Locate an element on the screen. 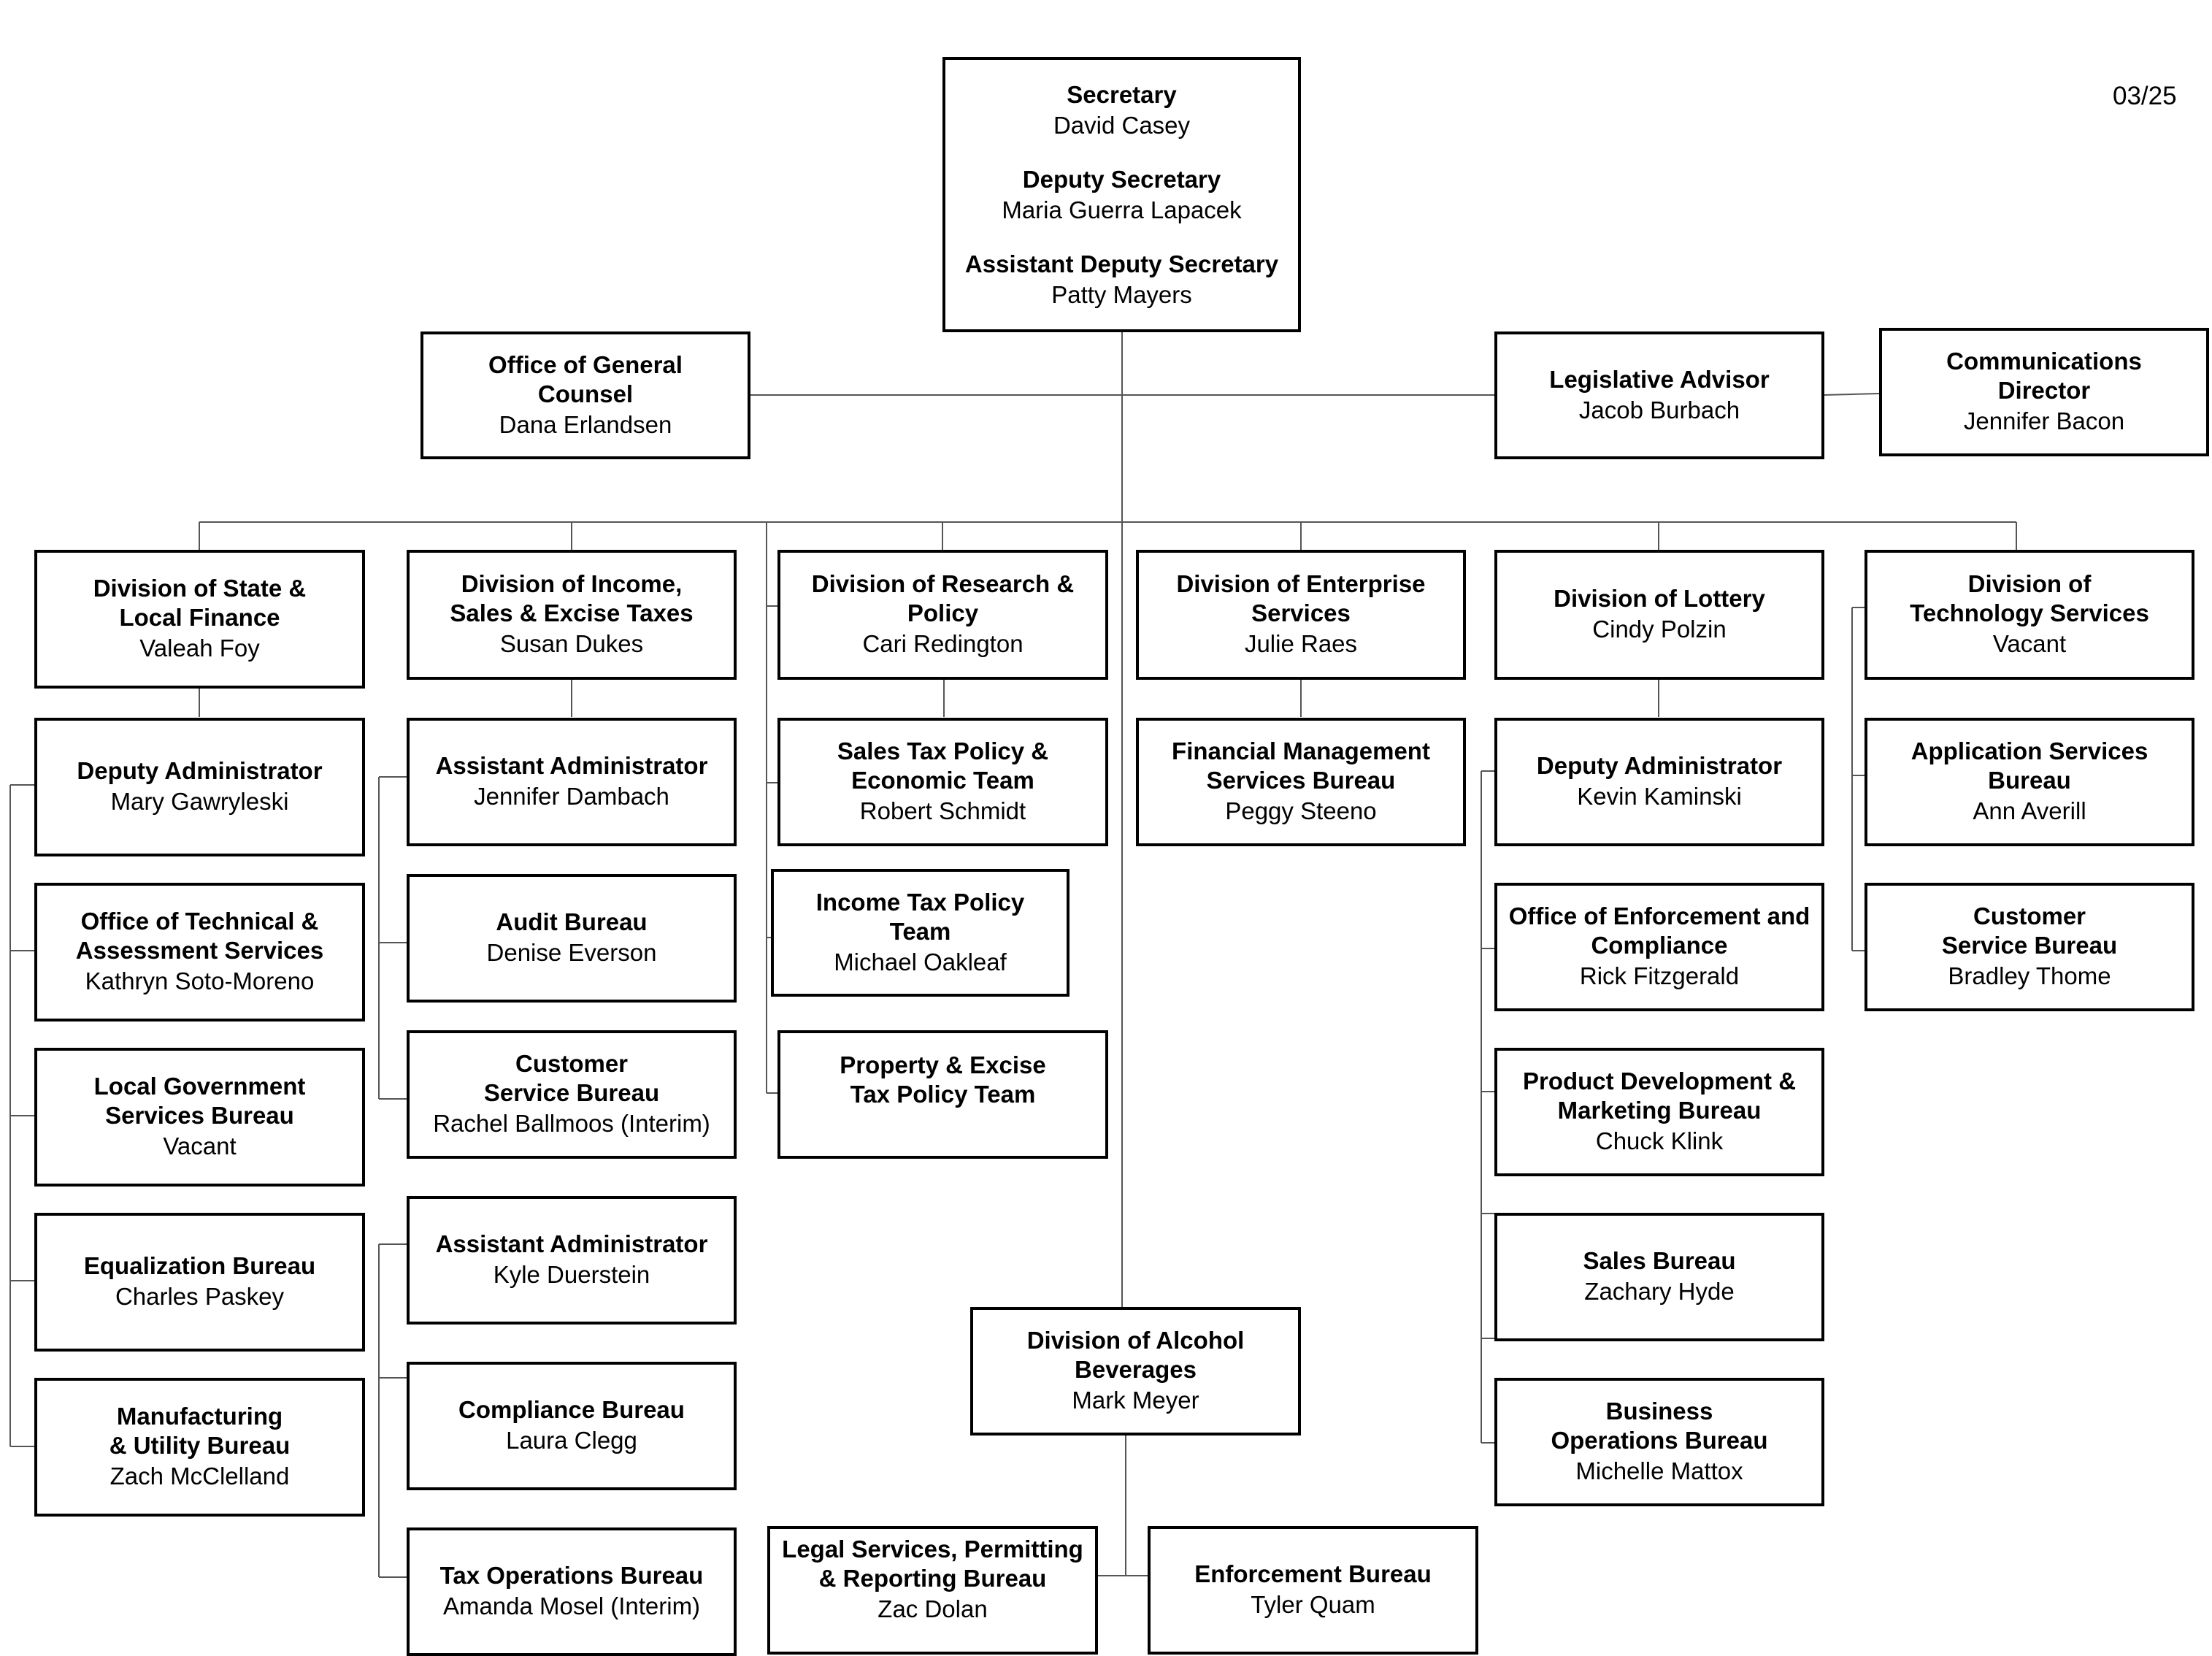 This screenshot has height=1656, width=2212. unit-title: Financial Management Services Bureau is located at coordinates (1301, 765).